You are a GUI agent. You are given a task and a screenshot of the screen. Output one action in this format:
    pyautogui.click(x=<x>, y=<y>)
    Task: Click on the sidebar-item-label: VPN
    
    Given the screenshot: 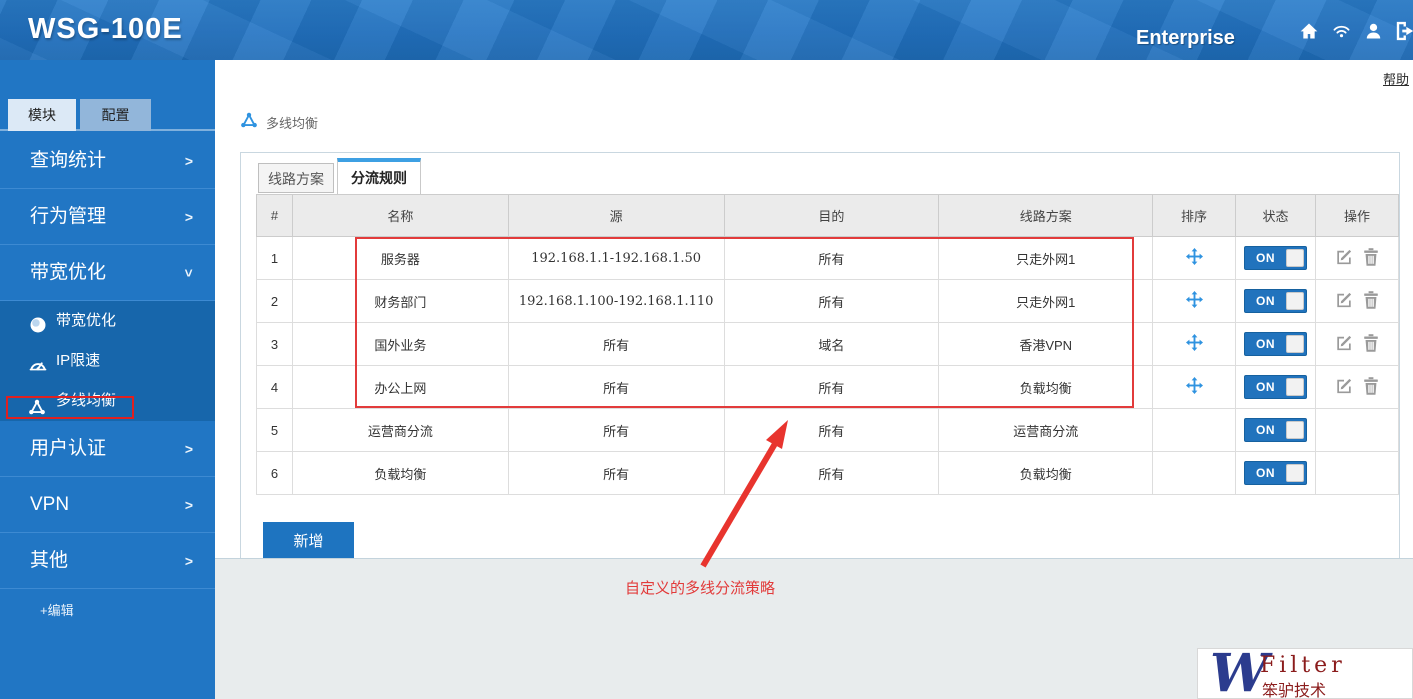 What is the action you would take?
    pyautogui.click(x=50, y=504)
    